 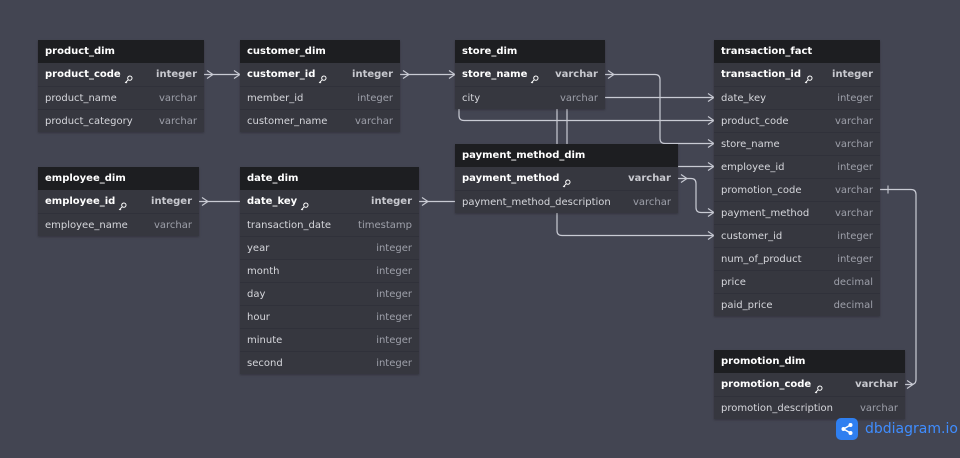 What do you see at coordinates (797, 143) in the screenshot?
I see `field-row: store_name varchar` at bounding box center [797, 143].